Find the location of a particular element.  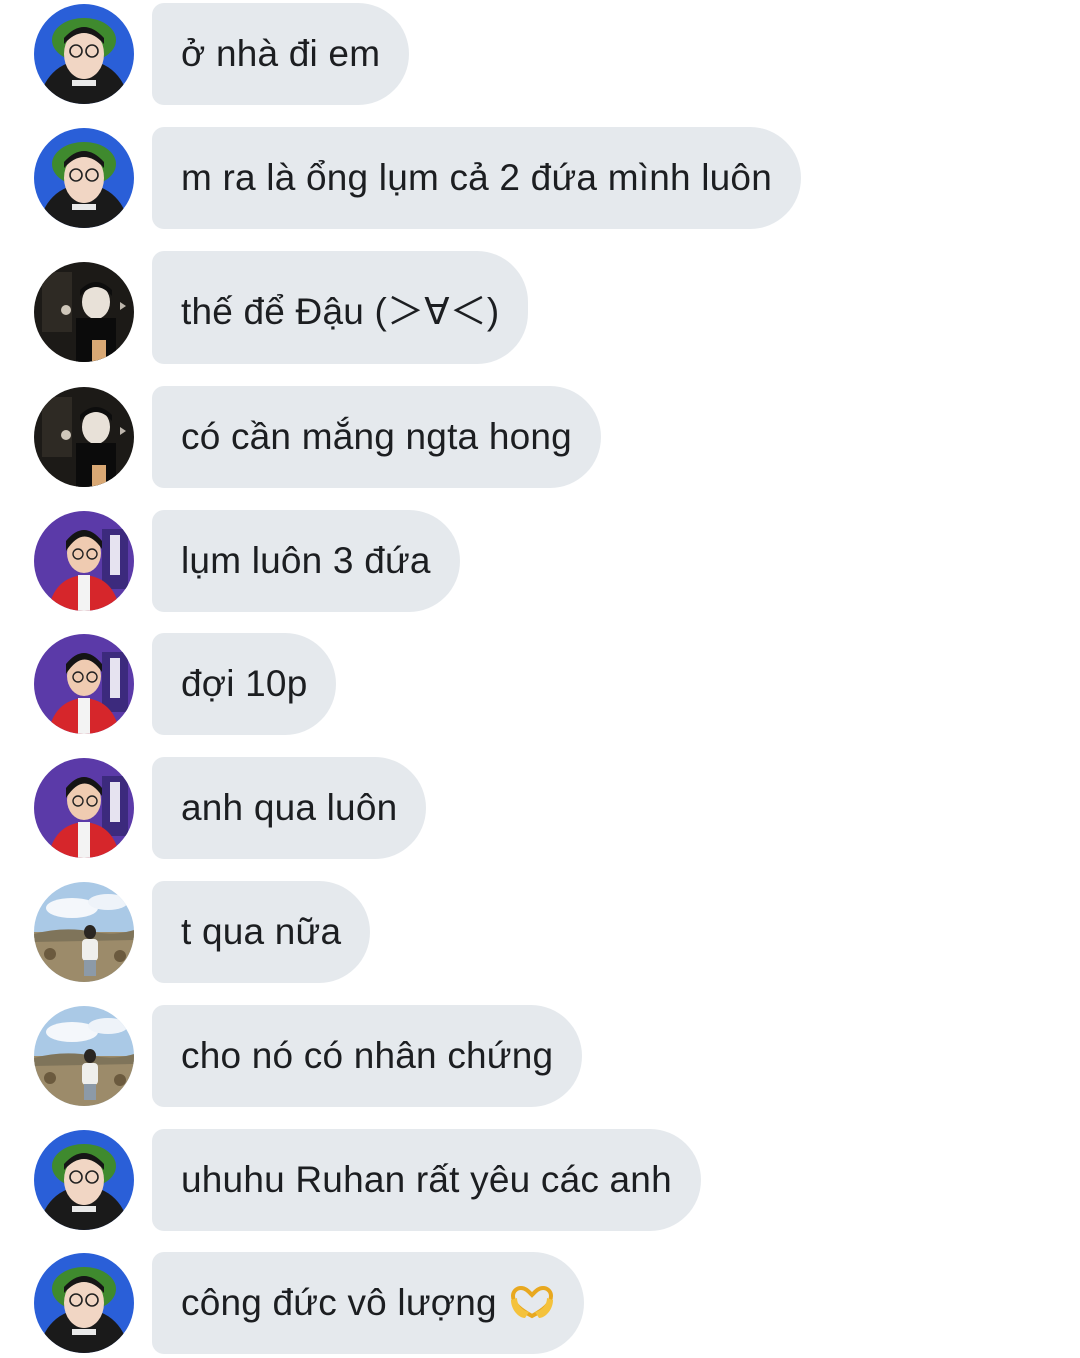

message-bubble: thế để Đậu (＞∀＜) is located at coordinates (340, 307).